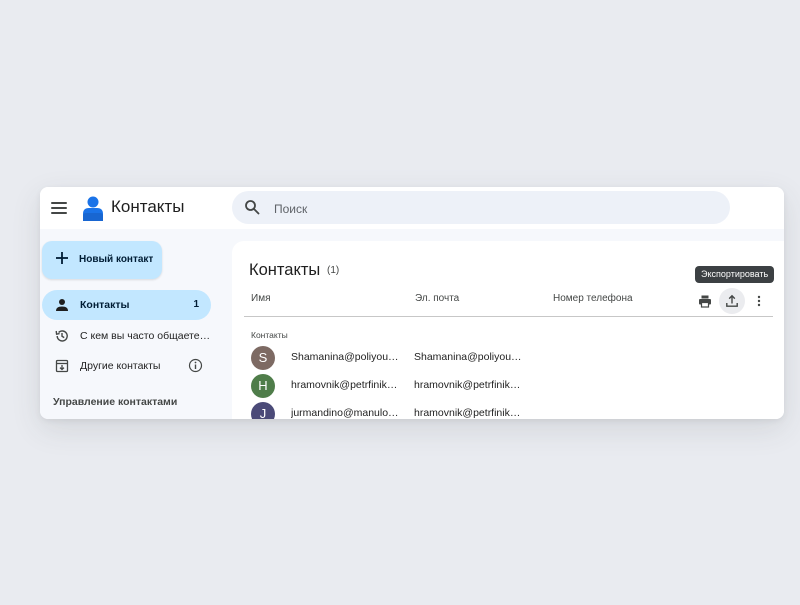 The width and height of the screenshot is (800, 605). What do you see at coordinates (120, 366) in the screenshot?
I see `sidebar-item-label: Другие контакты` at bounding box center [120, 366].